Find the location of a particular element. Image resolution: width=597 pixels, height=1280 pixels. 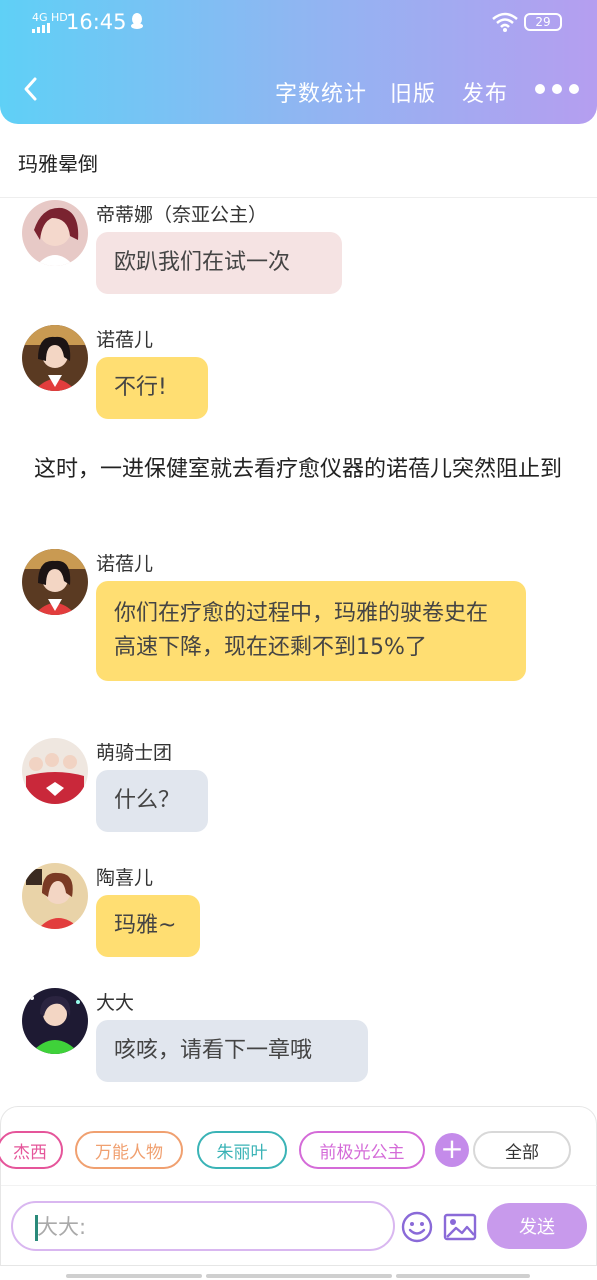

send-button: 发送 is located at coordinates (537, 1226).